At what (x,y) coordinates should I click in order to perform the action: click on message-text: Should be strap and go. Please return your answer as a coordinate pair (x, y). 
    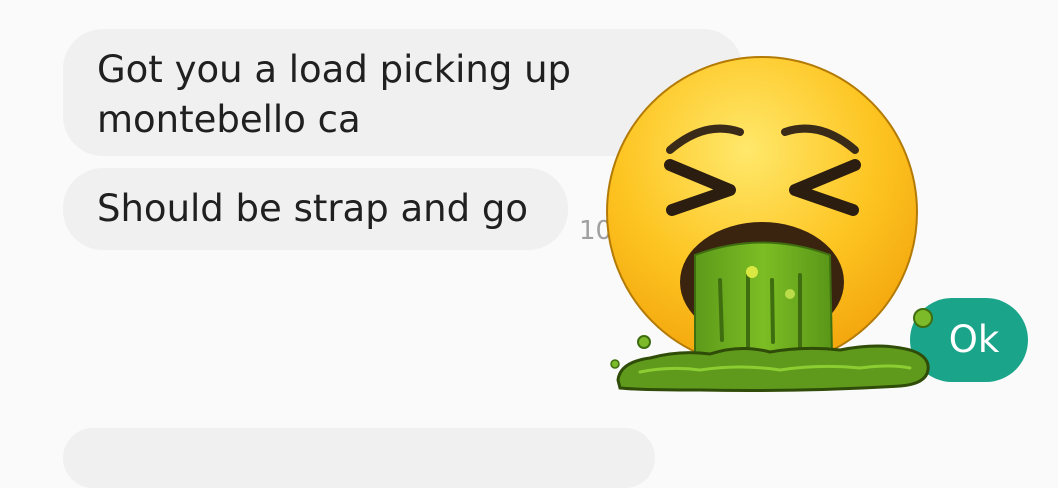
    Looking at the image, I should click on (312, 208).